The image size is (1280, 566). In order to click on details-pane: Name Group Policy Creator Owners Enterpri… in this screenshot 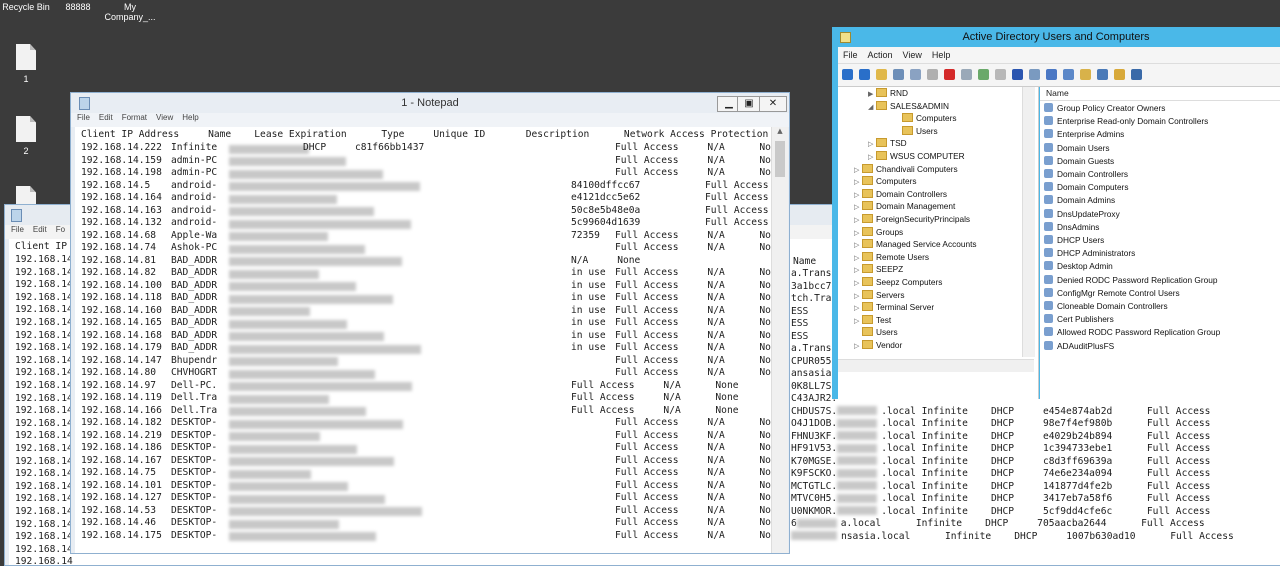, I will do `click(1160, 243)`.